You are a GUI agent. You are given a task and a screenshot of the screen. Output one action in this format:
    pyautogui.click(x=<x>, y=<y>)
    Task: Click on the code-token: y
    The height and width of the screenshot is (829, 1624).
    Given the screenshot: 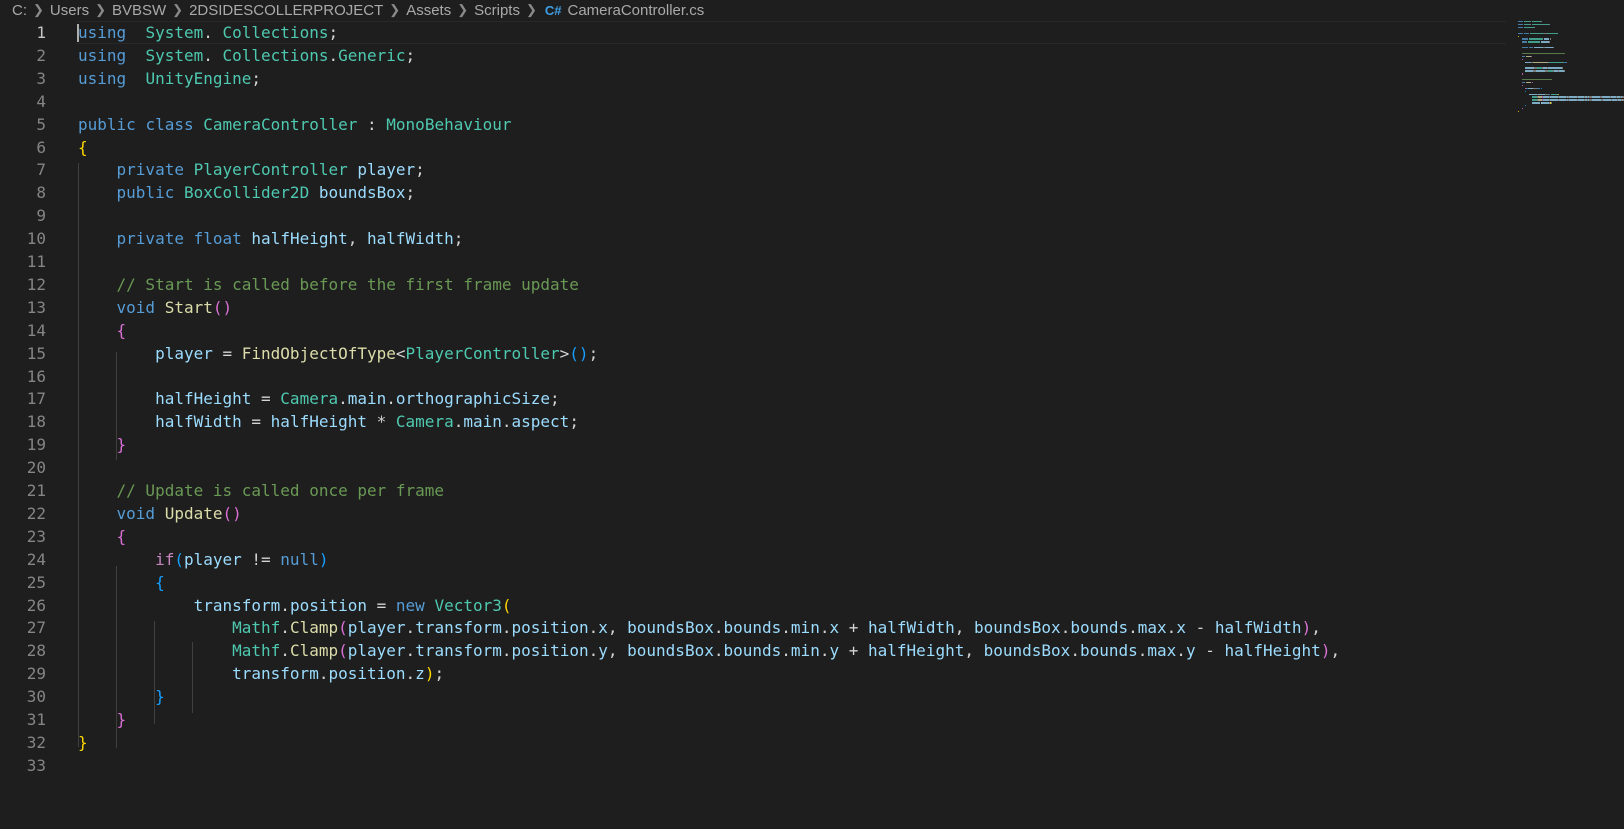 What is the action you would take?
    pyautogui.click(x=1190, y=651)
    